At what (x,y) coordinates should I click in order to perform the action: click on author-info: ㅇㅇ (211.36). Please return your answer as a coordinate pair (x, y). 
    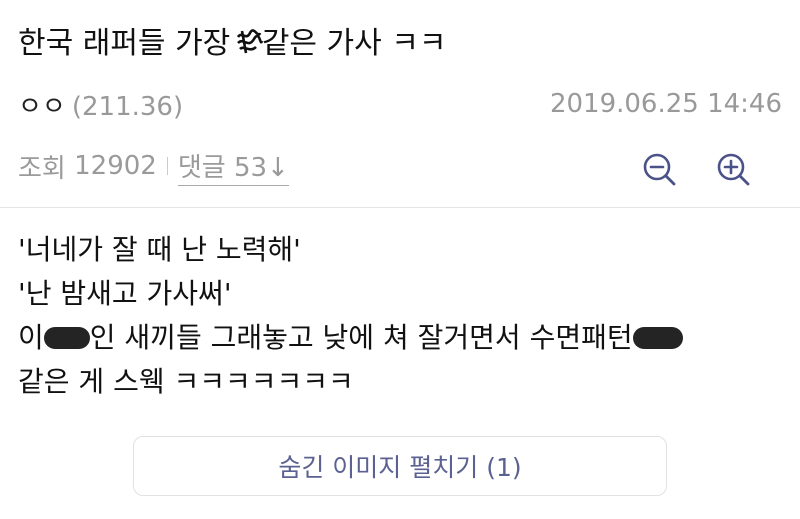
    Looking at the image, I should click on (100, 104).